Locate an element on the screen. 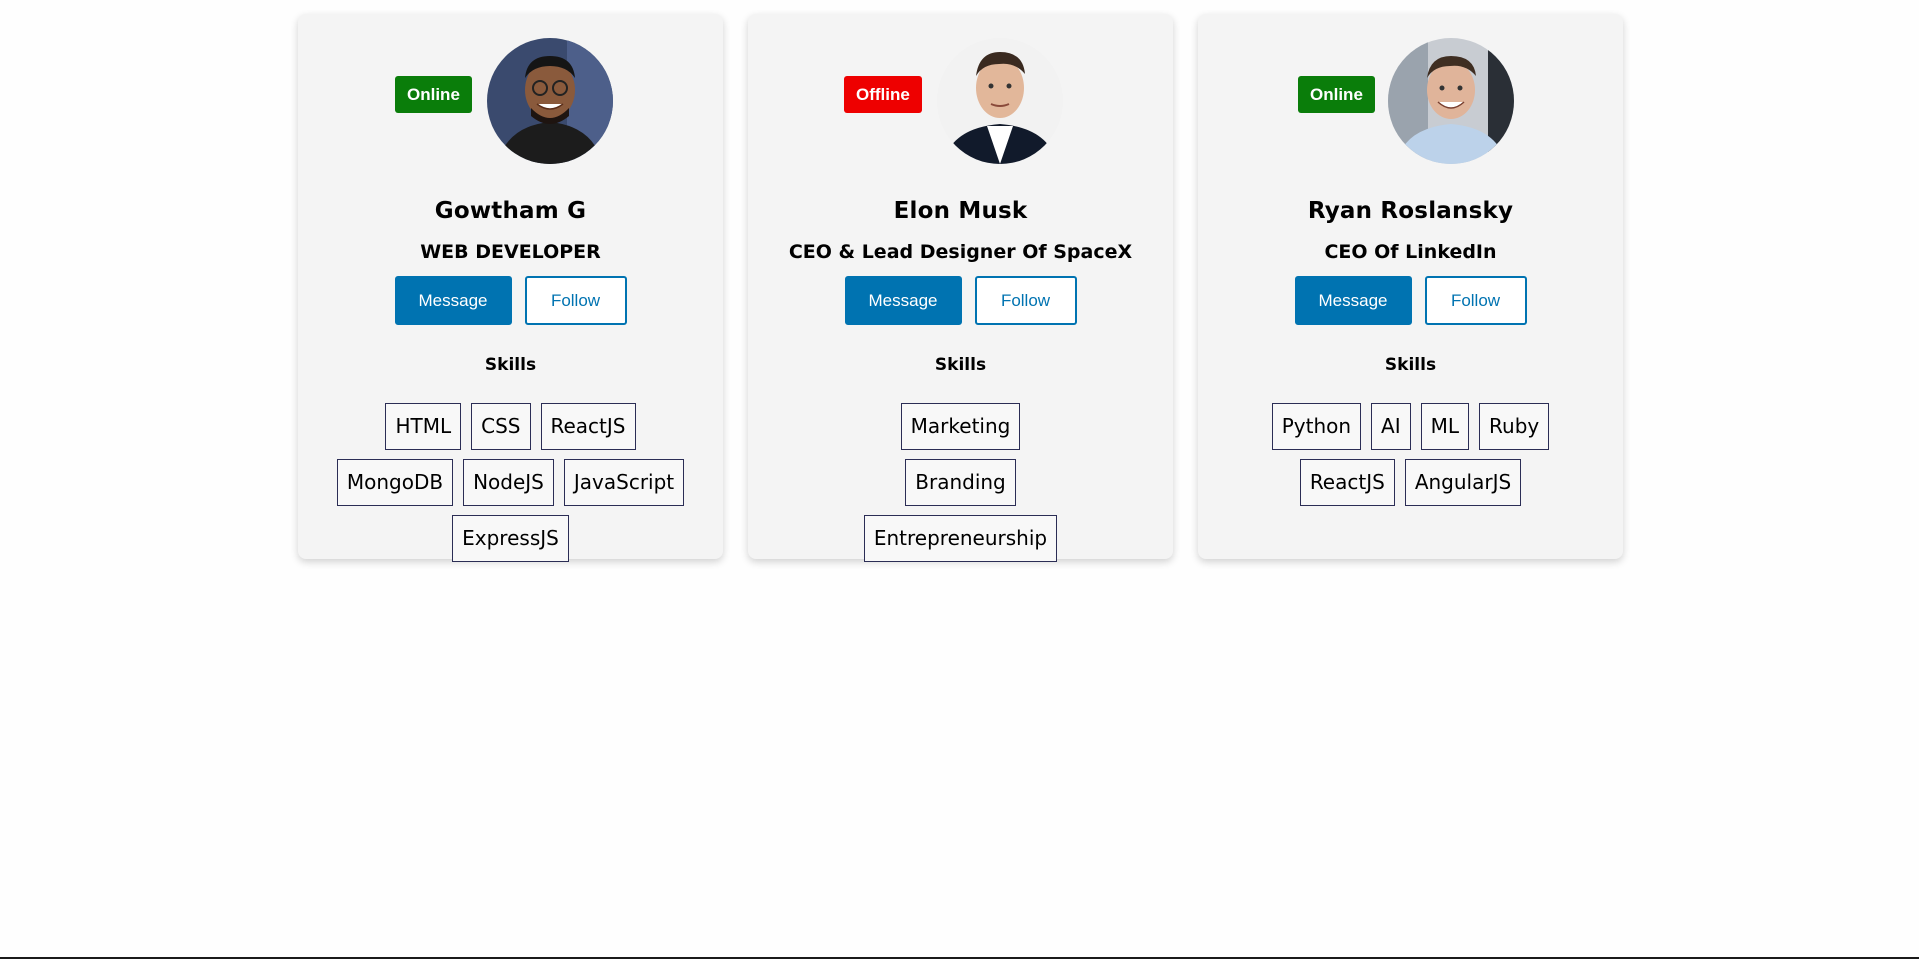  skill-tag: ML is located at coordinates (1445, 426).